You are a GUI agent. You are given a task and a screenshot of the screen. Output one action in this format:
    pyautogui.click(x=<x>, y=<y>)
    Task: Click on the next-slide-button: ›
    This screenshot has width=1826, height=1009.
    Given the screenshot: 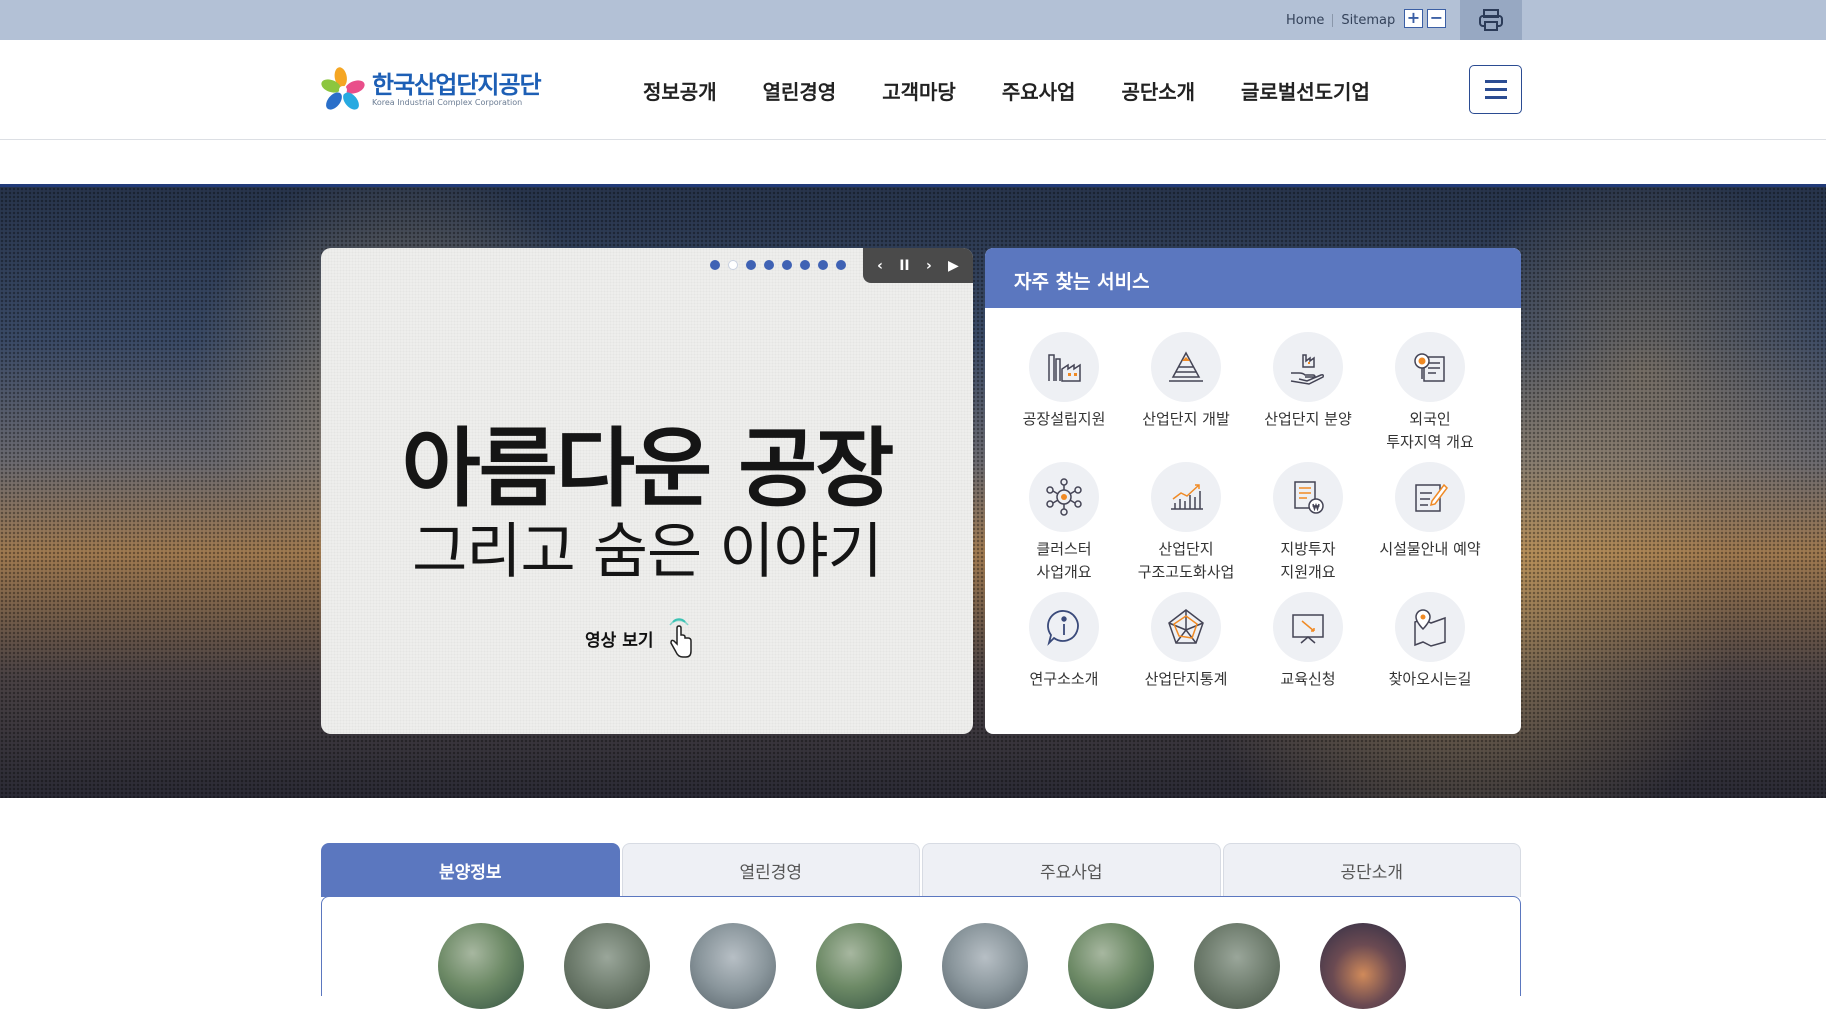 What is the action you would take?
    pyautogui.click(x=929, y=266)
    